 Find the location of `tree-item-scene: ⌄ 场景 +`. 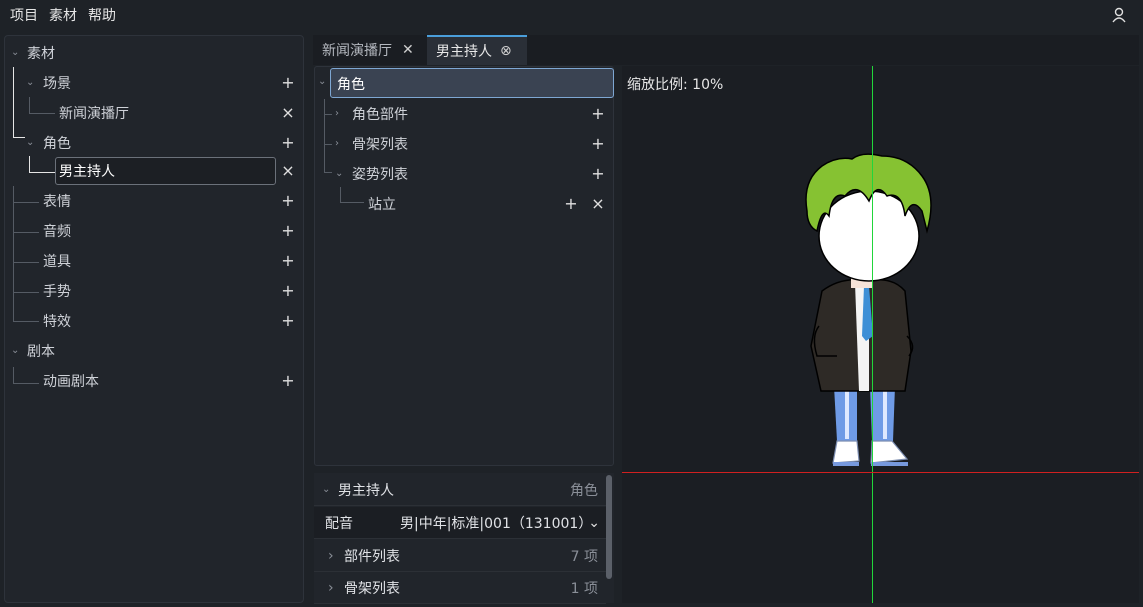

tree-item-scene: ⌄ 场景 + is located at coordinates (154, 83).